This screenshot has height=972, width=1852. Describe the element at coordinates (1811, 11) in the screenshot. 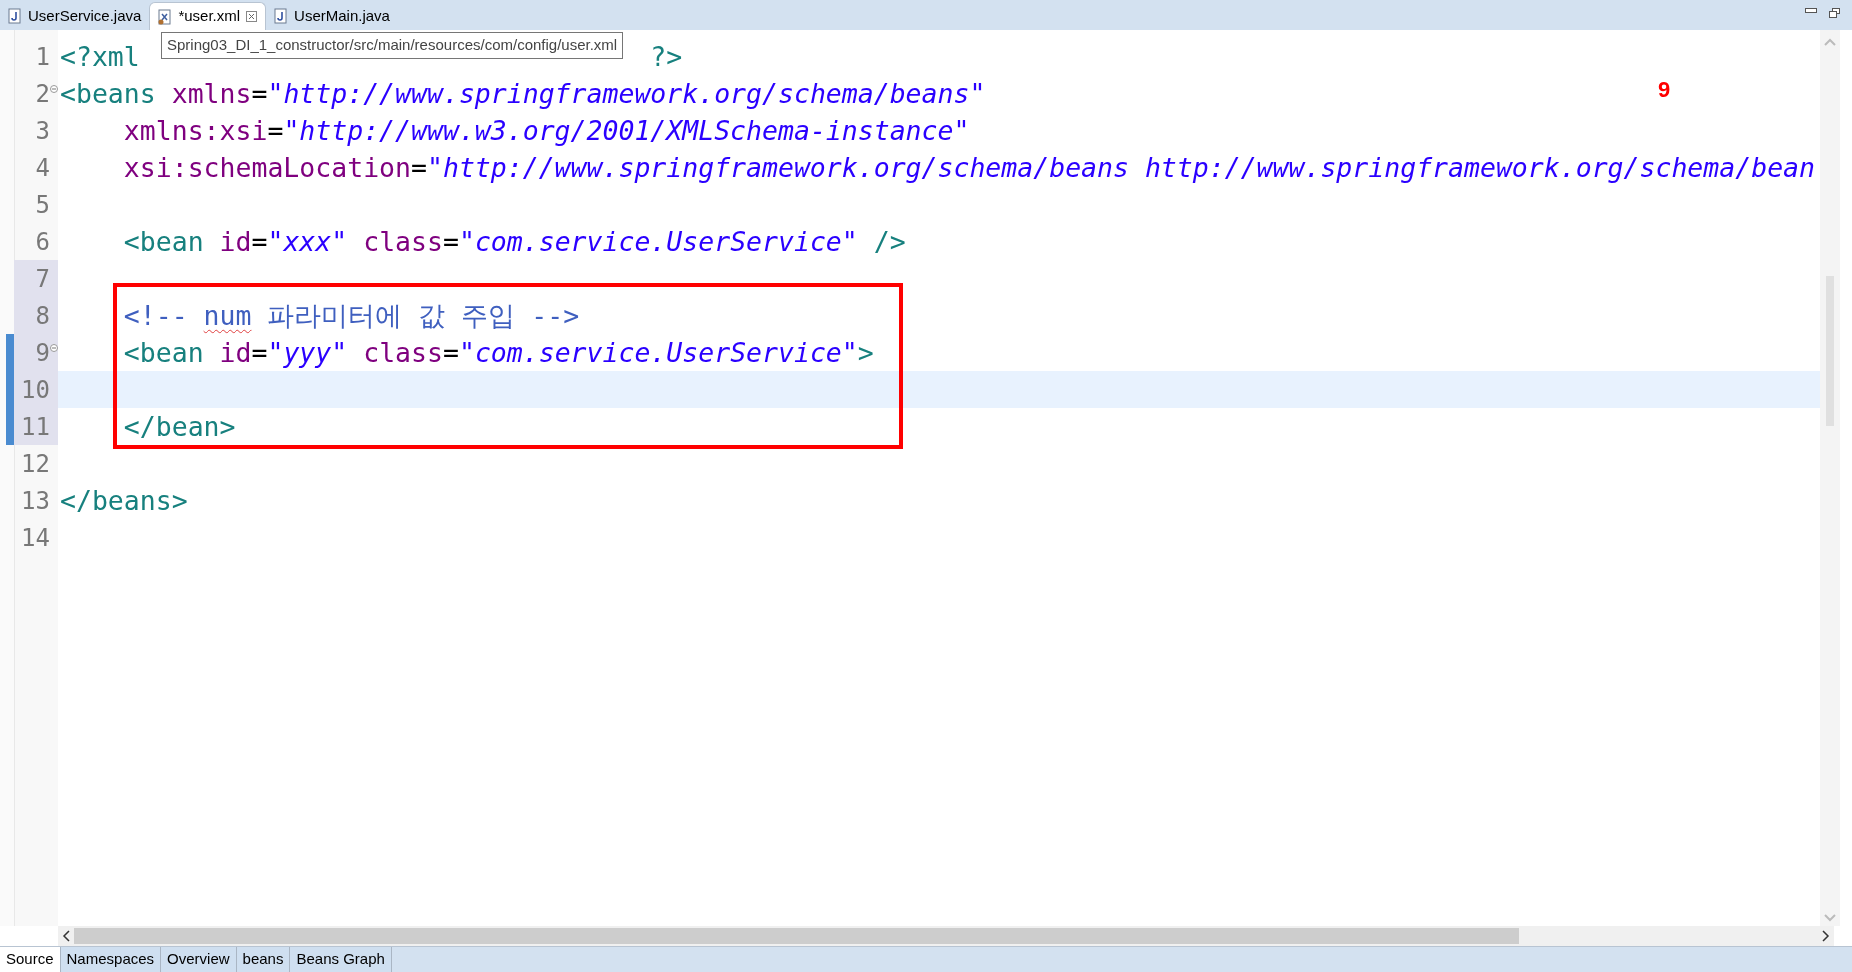

I see `minimize-icon` at that location.